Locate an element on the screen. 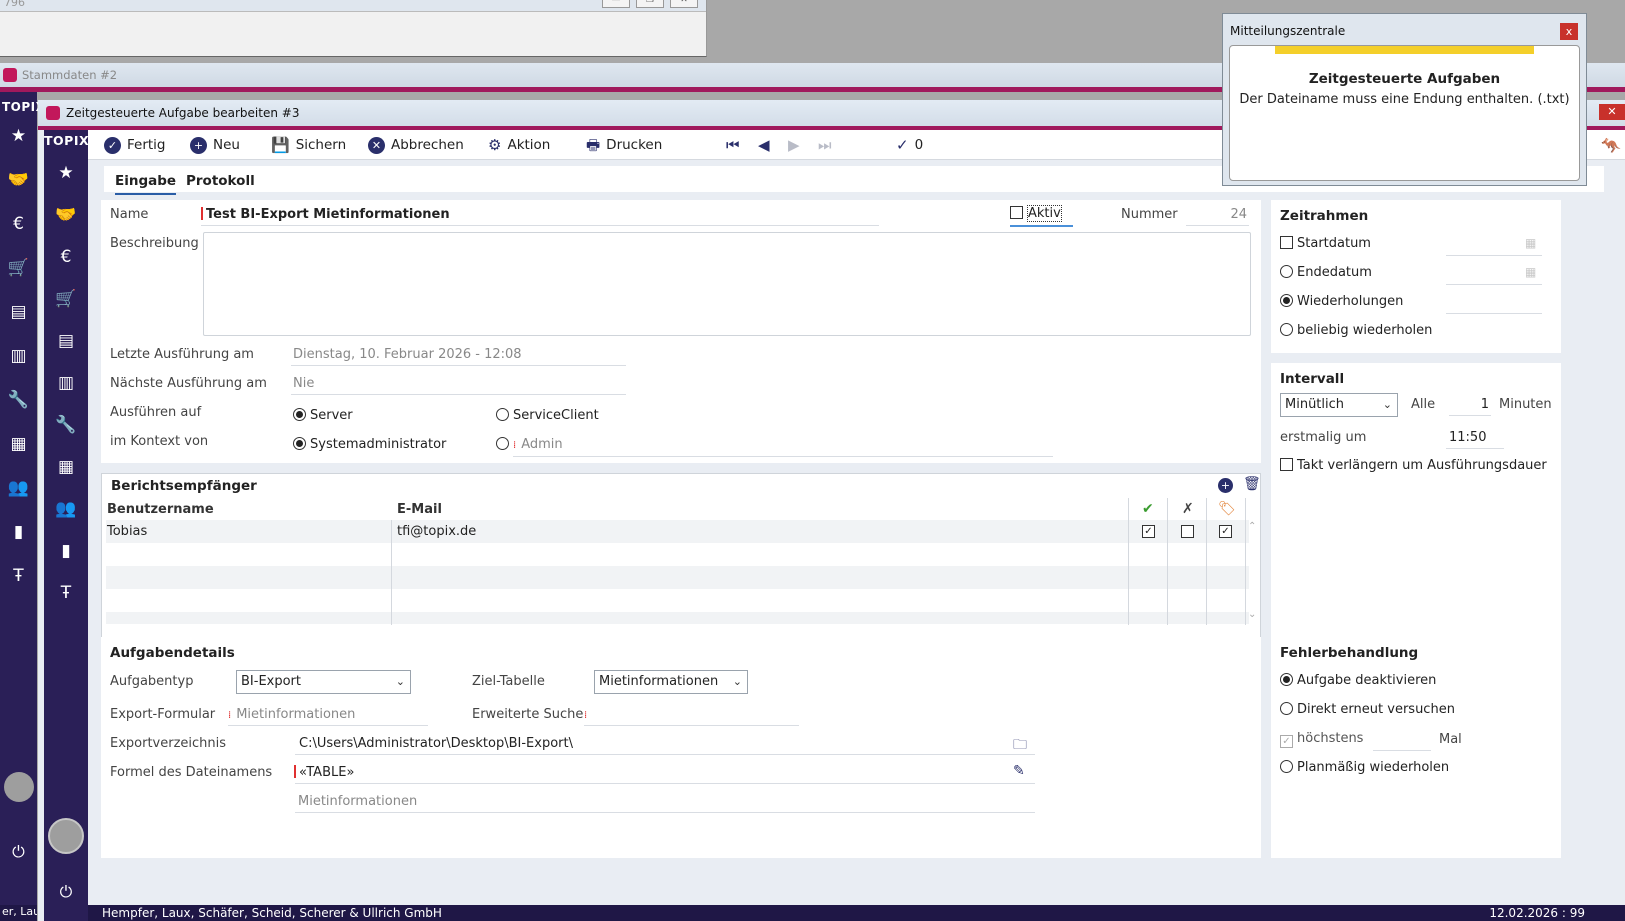 This screenshot has width=1625, height=921. first-record-button: ⏮ is located at coordinates (733, 145).